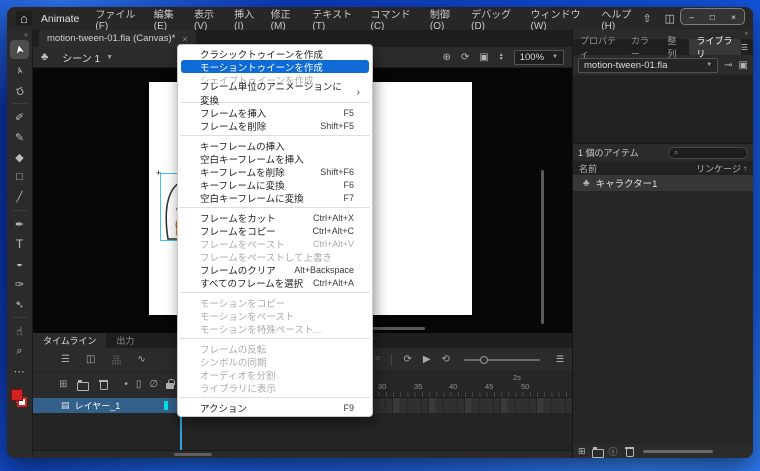 Image resolution: width=760 pixels, height=471 pixels. What do you see at coordinates (275, 54) in the screenshot?
I see `menu-create-classic-tween: クラシックトゥイーンを作成` at bounding box center [275, 54].